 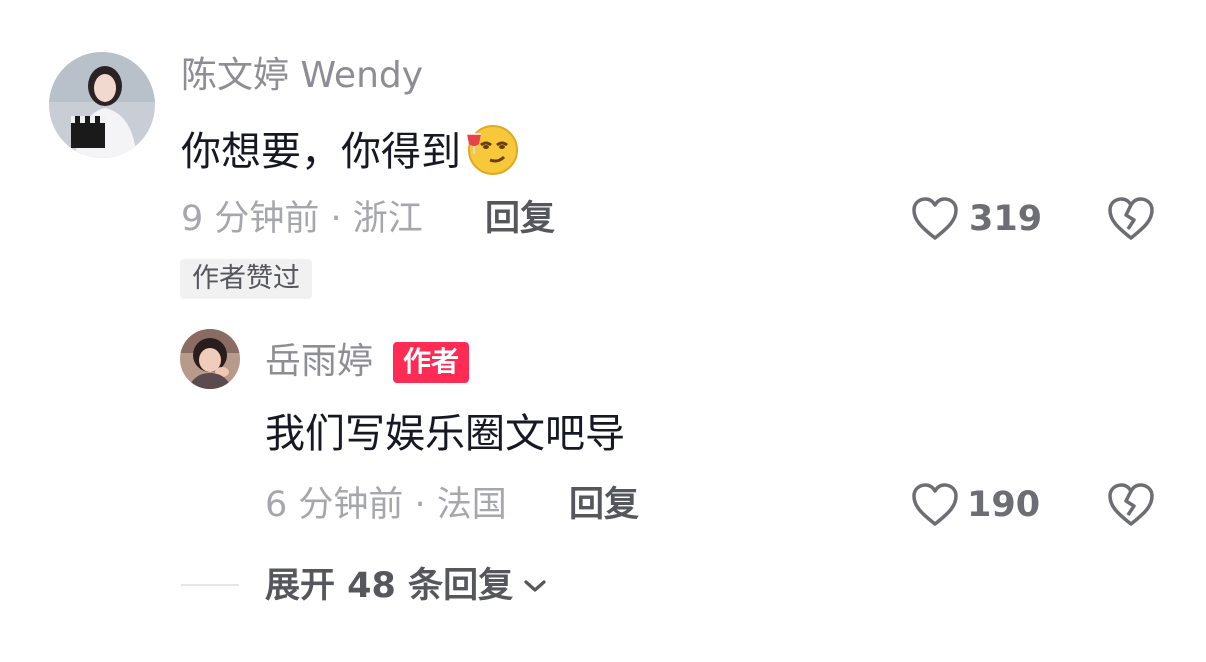 What do you see at coordinates (302, 219) in the screenshot?
I see `comment-time-location: 9 分钟前 · 浙江` at bounding box center [302, 219].